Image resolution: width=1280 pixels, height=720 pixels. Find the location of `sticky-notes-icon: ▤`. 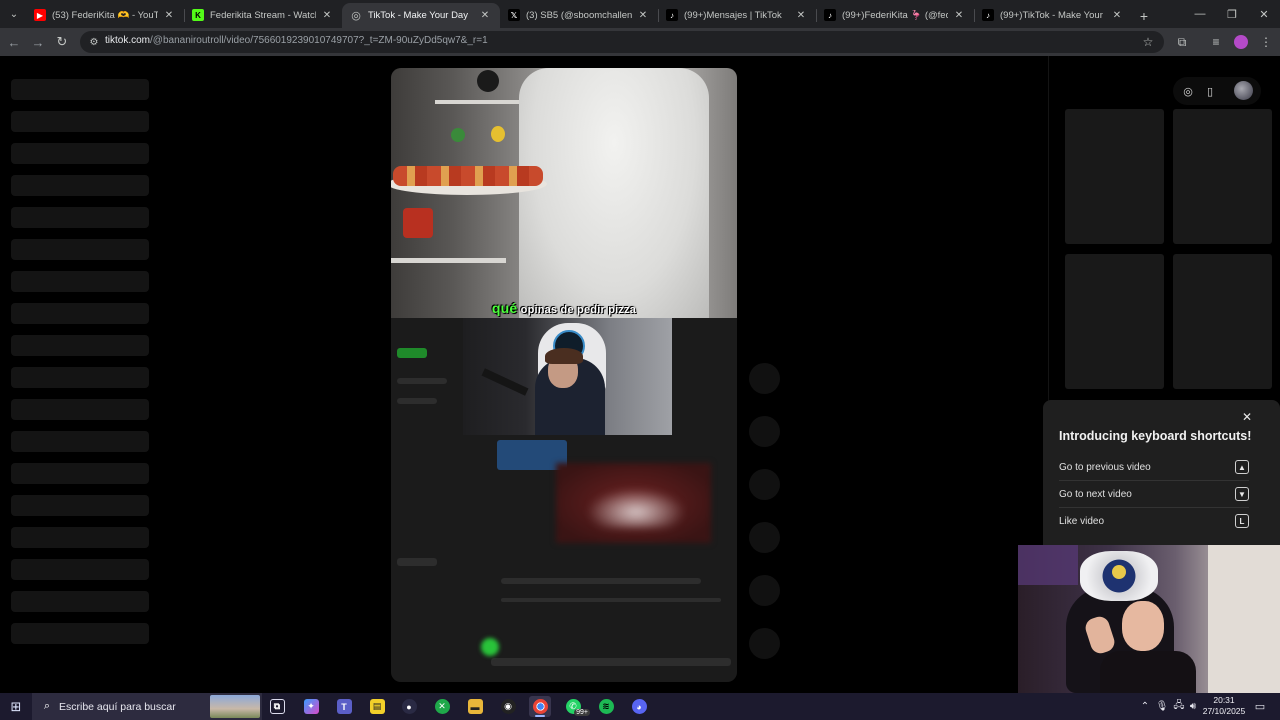

sticky-notes-icon: ▤ is located at coordinates (377, 706).